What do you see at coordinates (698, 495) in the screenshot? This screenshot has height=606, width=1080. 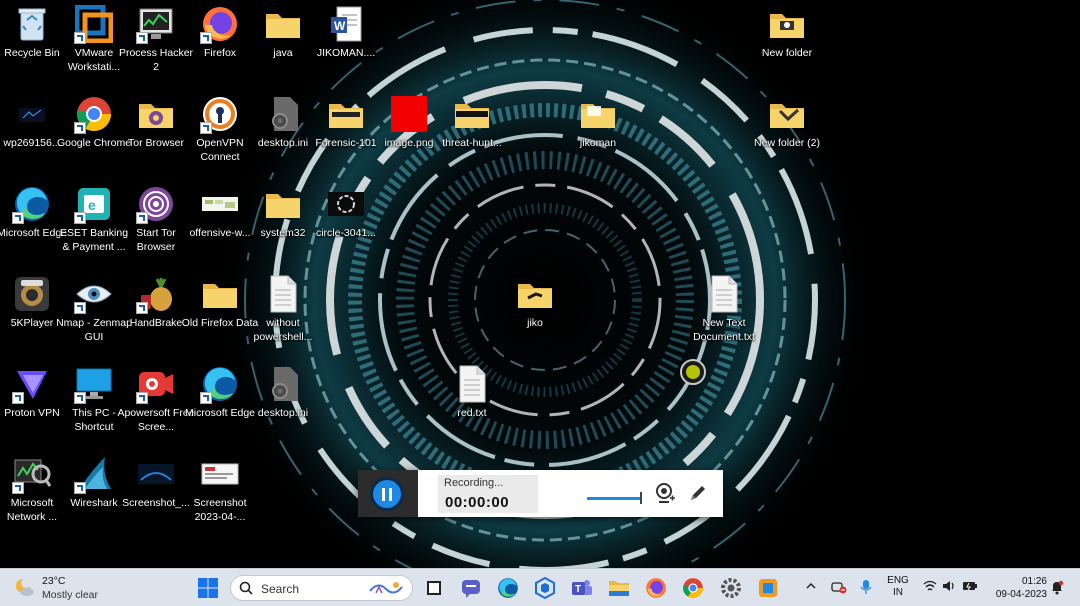 I see `pen-icon` at bounding box center [698, 495].